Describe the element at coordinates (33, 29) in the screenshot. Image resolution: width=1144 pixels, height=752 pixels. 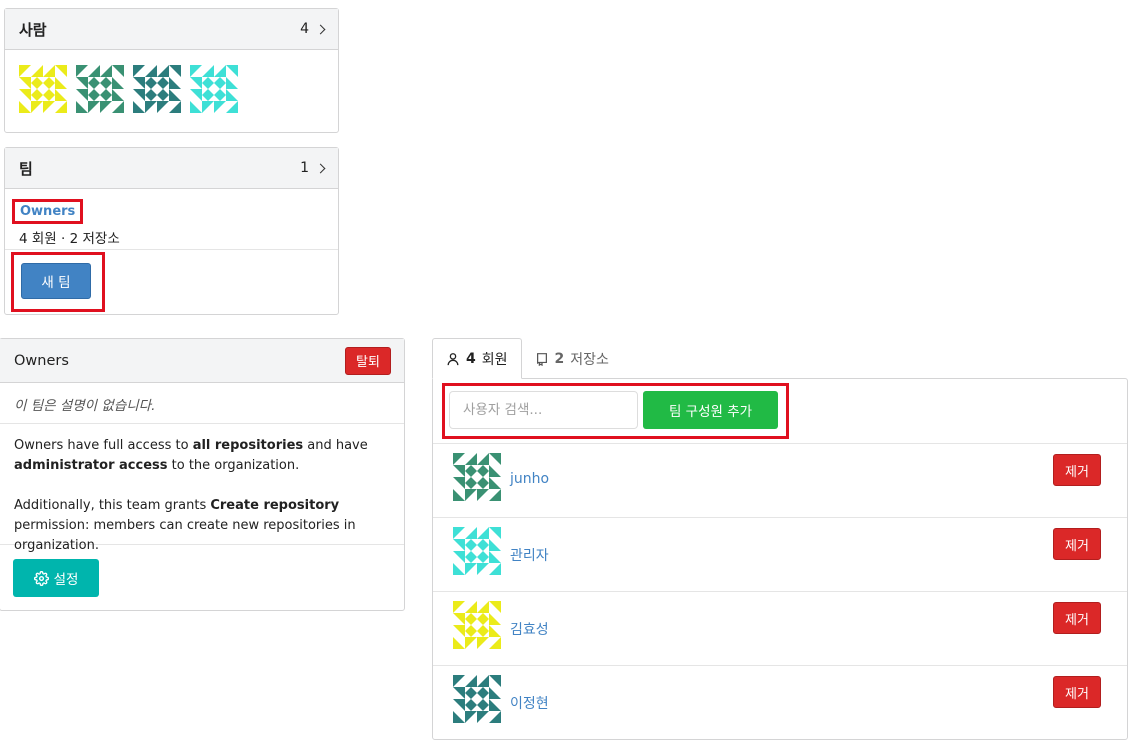
I see `people-title: 사람` at that location.